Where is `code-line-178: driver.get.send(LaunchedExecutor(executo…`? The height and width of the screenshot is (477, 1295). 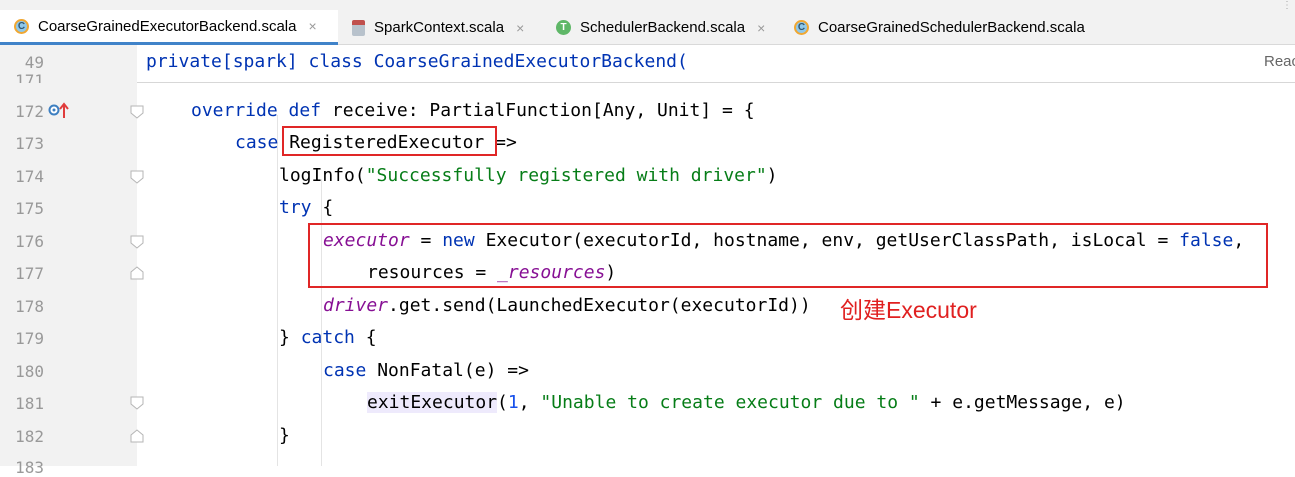 code-line-178: driver.get.send(LaunchedExecutor(executo… is located at coordinates (567, 305).